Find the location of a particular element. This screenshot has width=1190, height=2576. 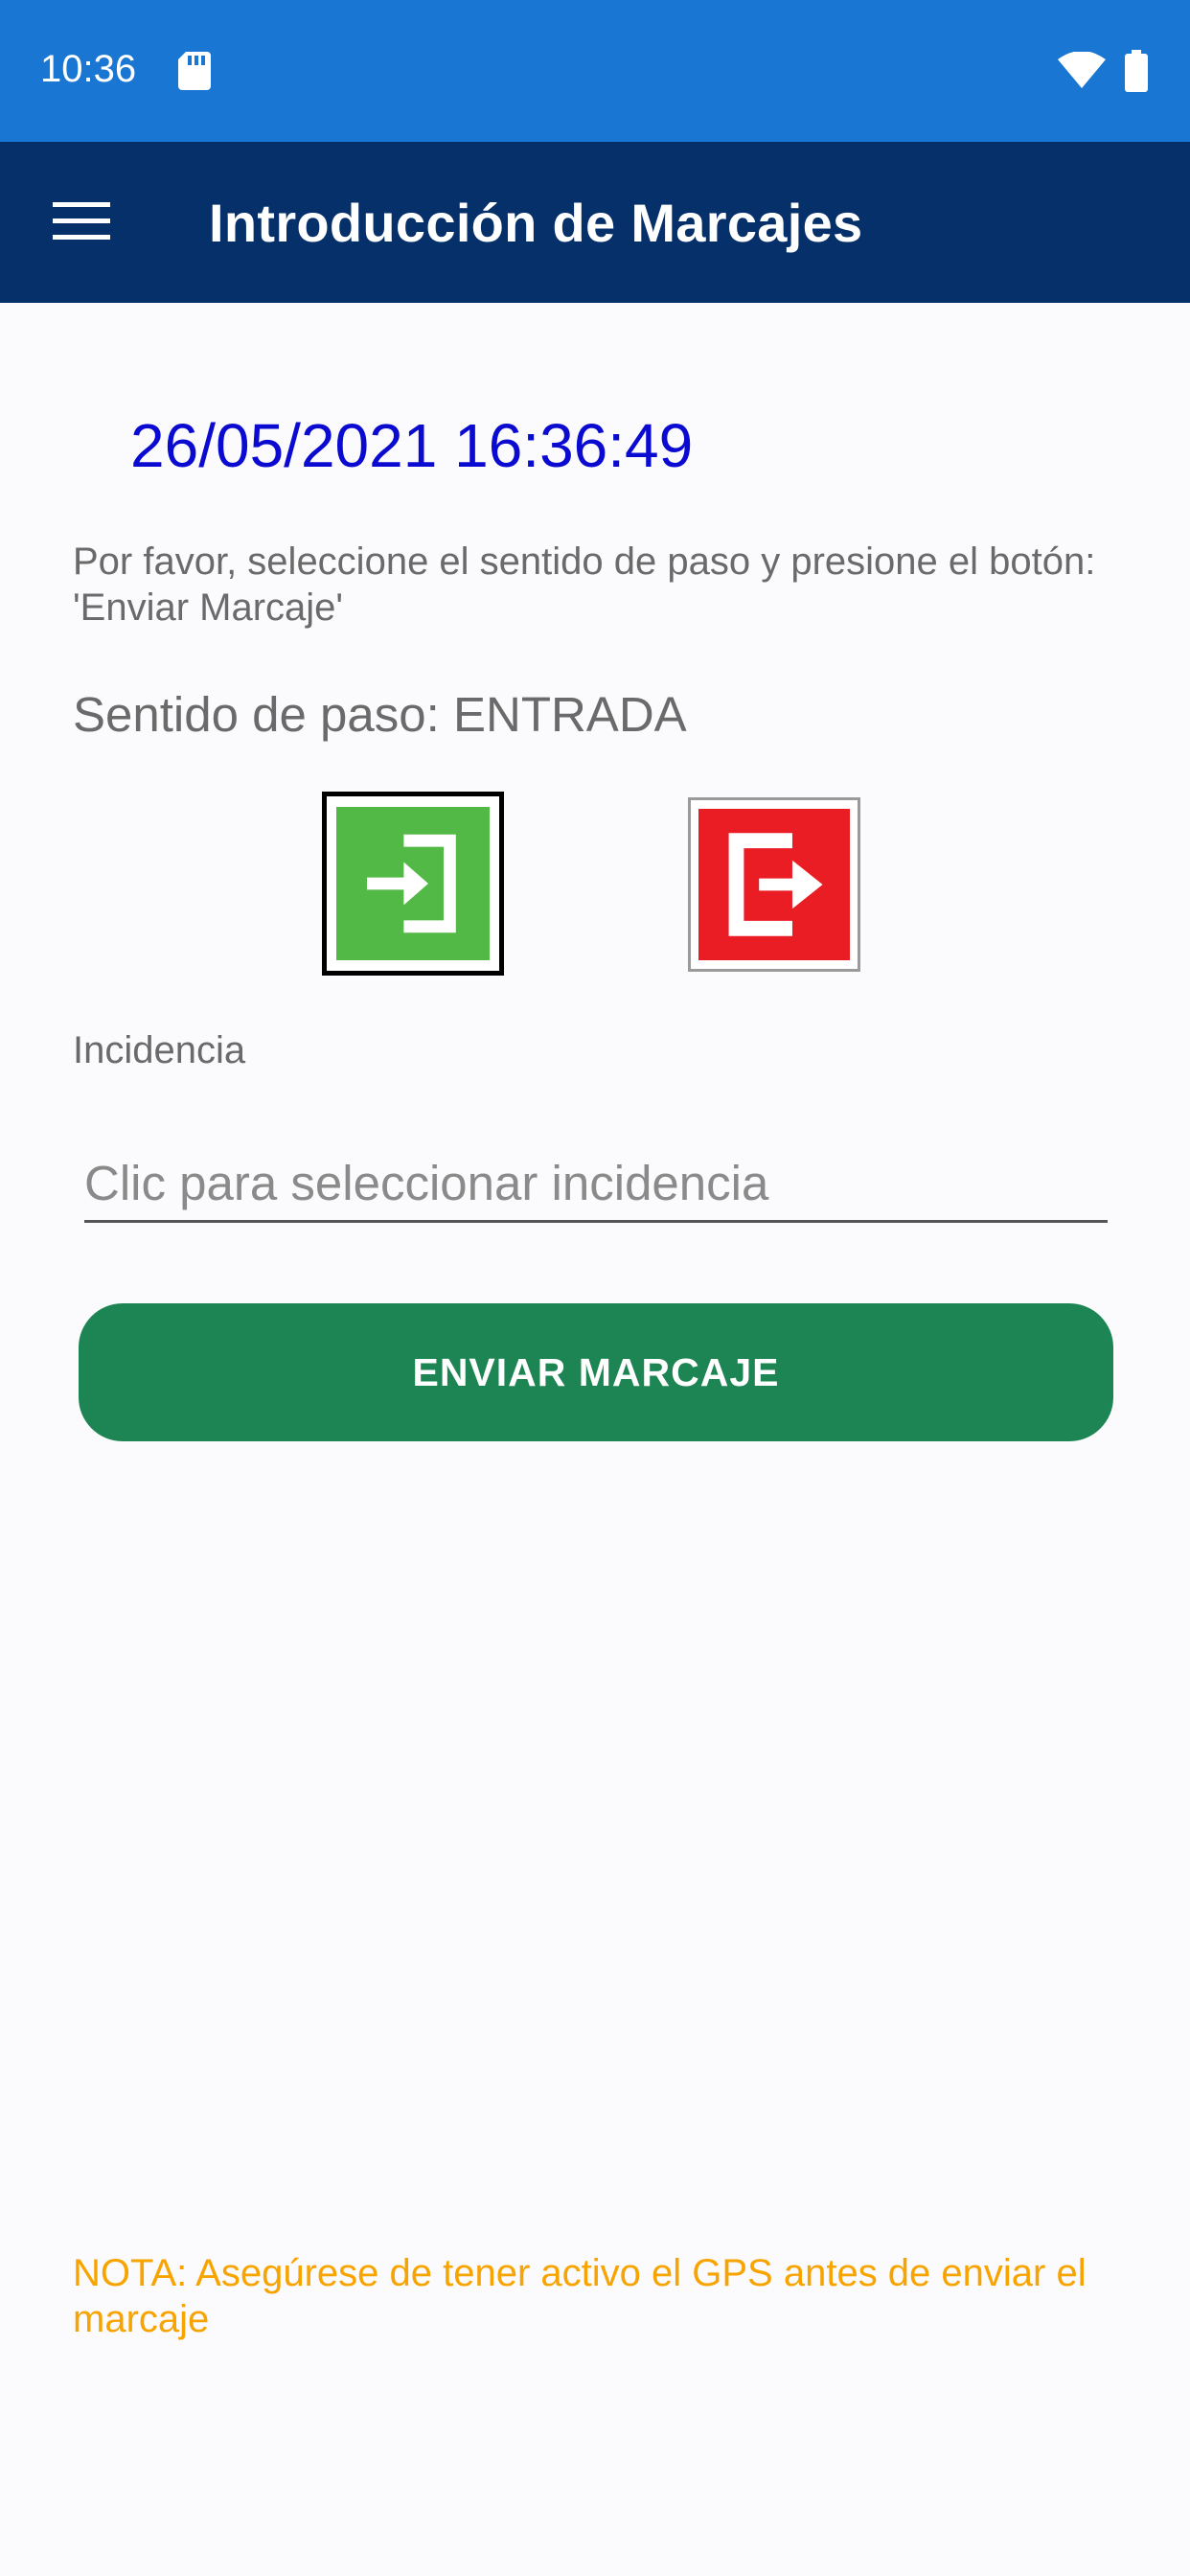

battery-icon is located at coordinates (1136, 71).